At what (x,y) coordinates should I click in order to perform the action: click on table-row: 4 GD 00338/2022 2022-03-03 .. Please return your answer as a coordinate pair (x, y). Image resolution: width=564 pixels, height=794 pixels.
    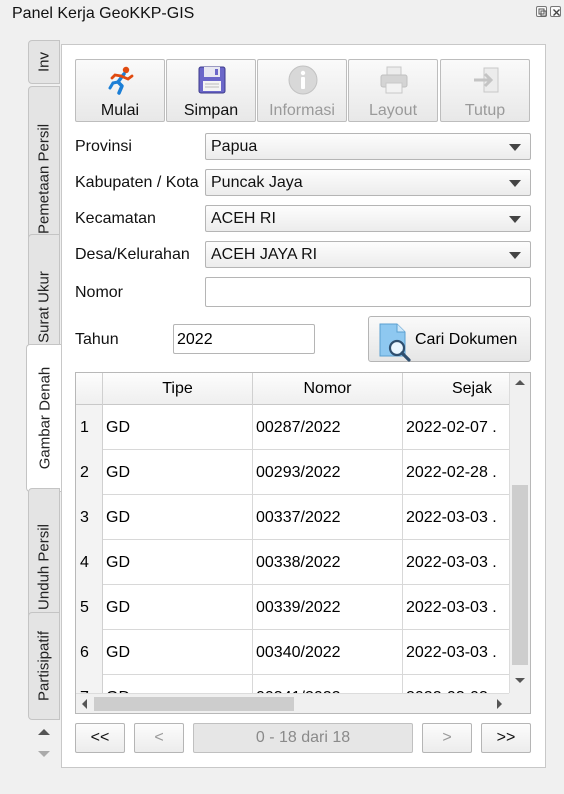
    Looking at the image, I should click on (293, 562).